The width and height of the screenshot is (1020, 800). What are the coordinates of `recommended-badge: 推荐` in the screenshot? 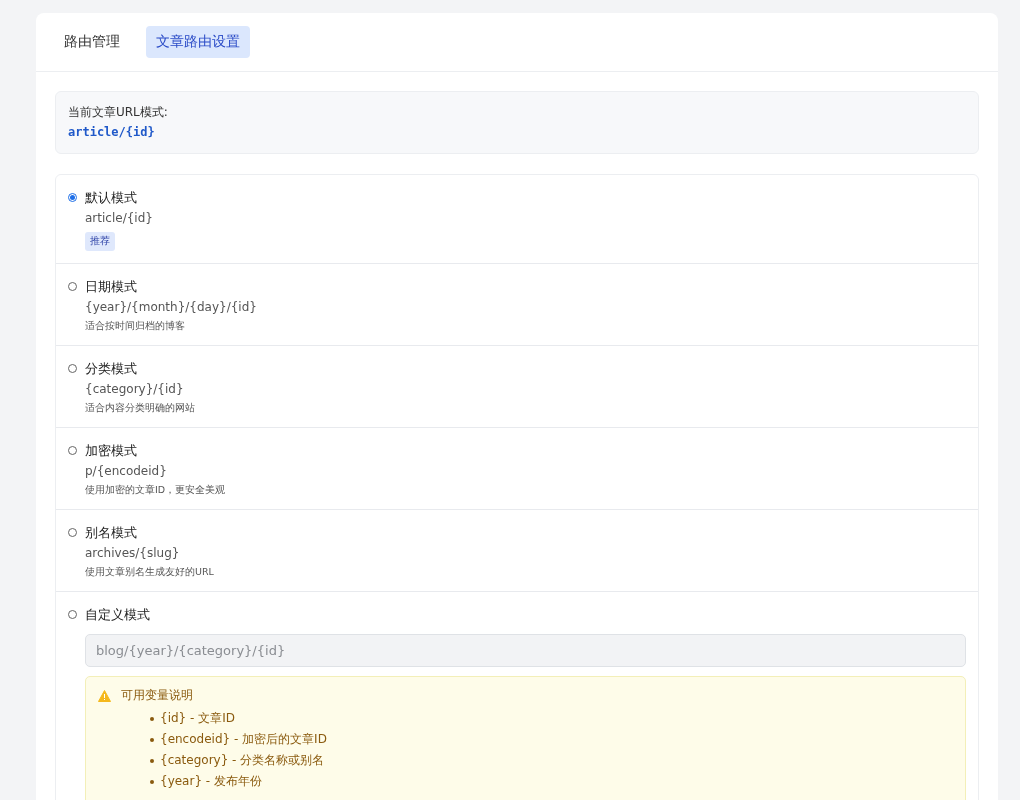 It's located at (100, 241).